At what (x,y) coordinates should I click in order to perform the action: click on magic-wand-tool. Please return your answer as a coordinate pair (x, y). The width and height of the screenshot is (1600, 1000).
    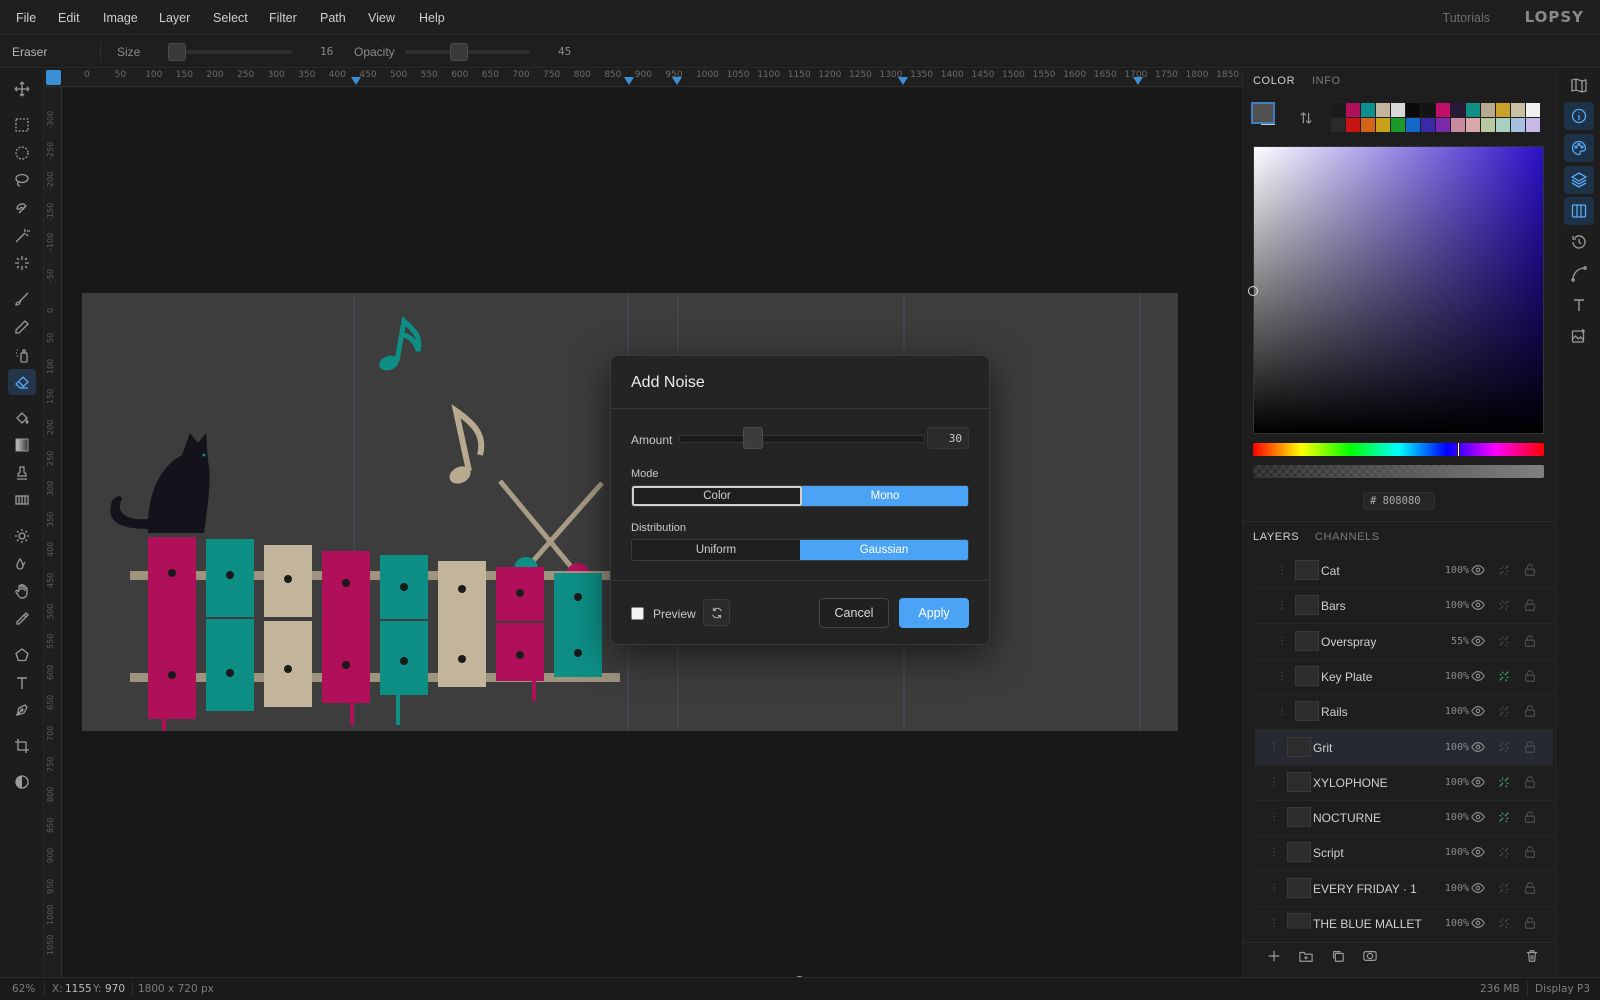
    Looking at the image, I should click on (22, 236).